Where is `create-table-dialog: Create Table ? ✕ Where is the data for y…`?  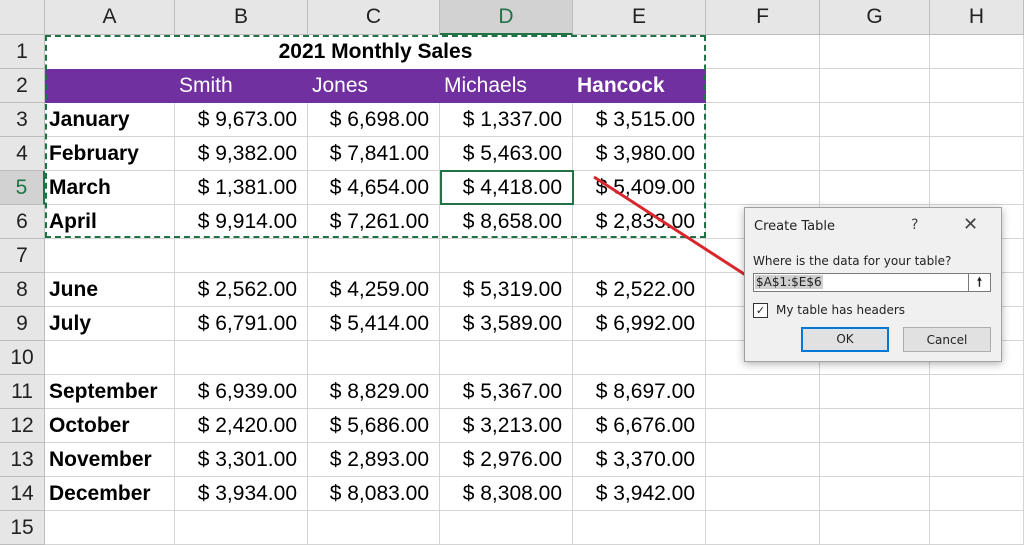
create-table-dialog: Create Table ? ✕ Where is the data for y… is located at coordinates (873, 284).